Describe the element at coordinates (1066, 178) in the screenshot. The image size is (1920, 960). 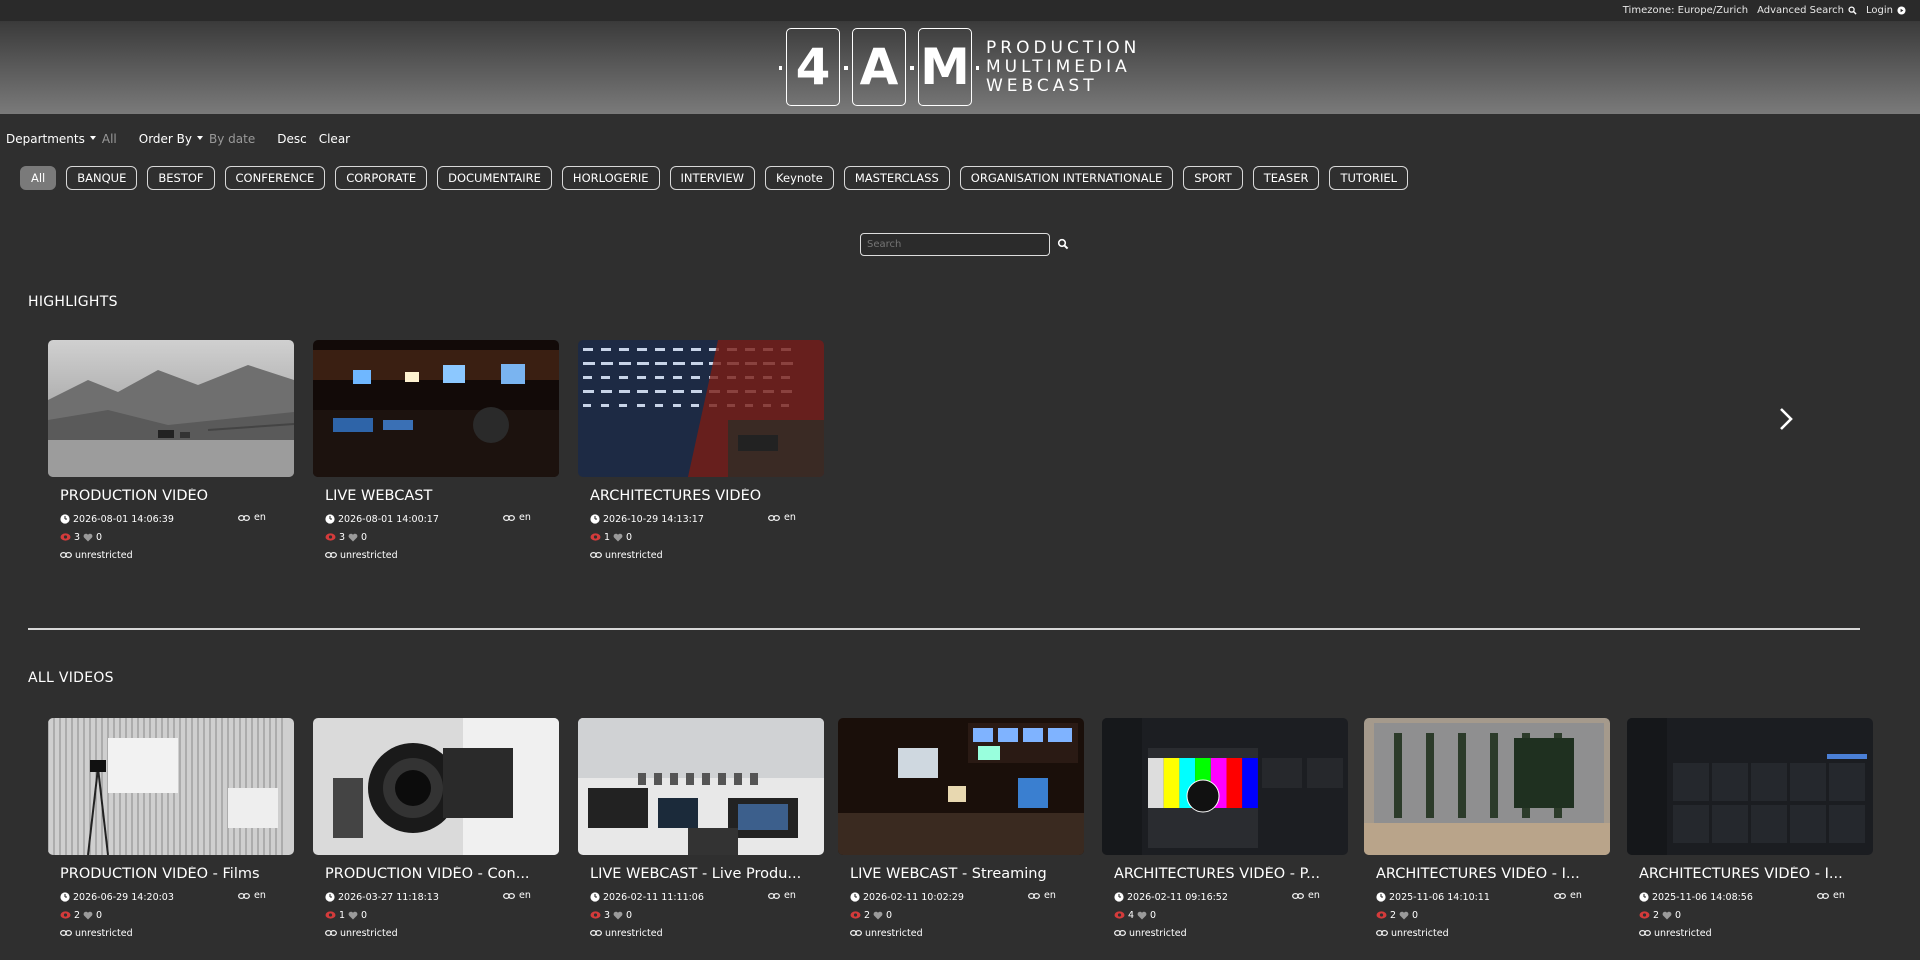
I see `category-button: ORGANISATION INTERNATIONALE` at that location.